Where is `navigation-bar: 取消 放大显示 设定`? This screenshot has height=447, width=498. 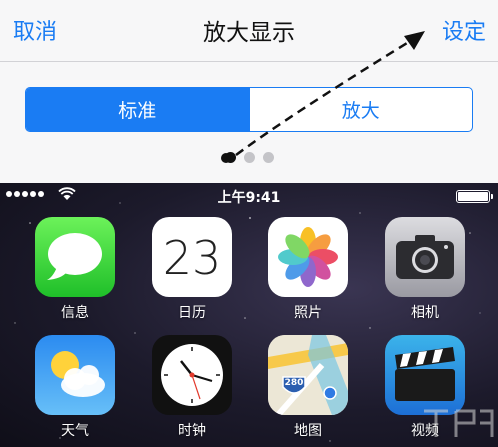 navigation-bar: 取消 放大显示 设定 is located at coordinates (249, 31).